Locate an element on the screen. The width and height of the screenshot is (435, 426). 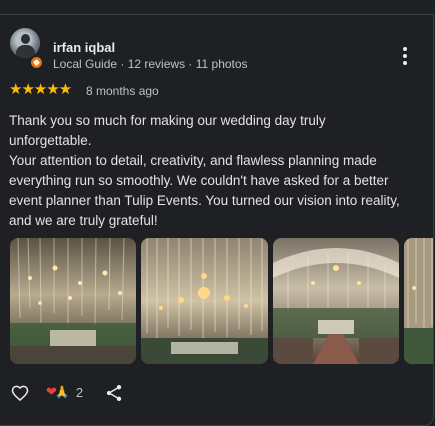
author-meta: Local Guide · 12 reviews · 11 photos is located at coordinates (150, 64).